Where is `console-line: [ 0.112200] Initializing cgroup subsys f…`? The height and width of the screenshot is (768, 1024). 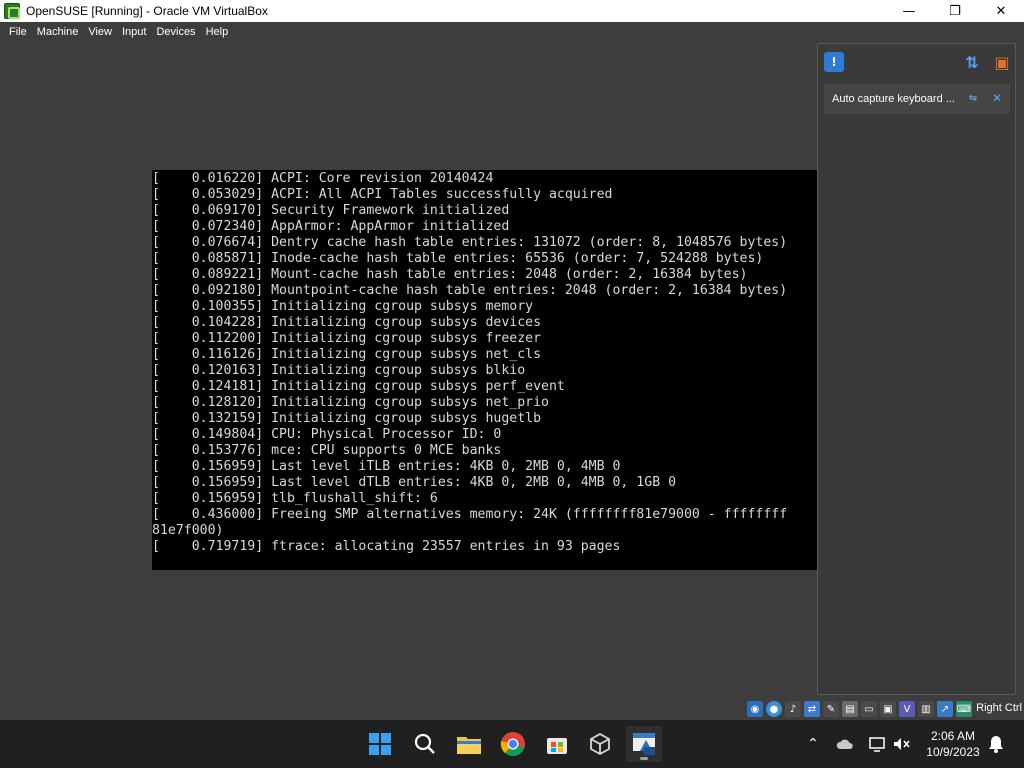
console-line: [ 0.112200] Initializing cgroup subsys f… is located at coordinates (347, 338).